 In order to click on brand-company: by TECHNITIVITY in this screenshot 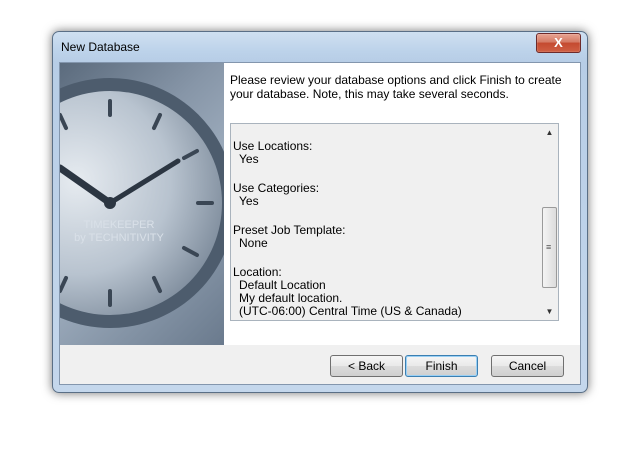, I will do `click(119, 238)`.